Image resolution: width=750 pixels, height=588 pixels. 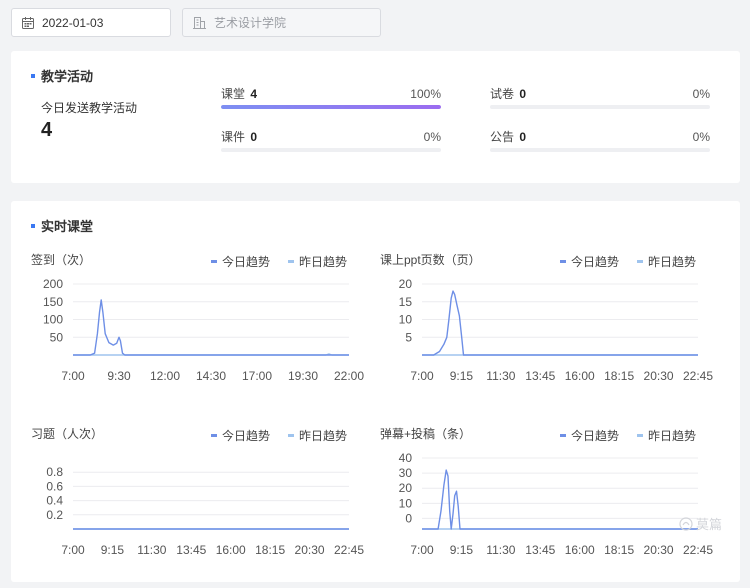 I want to click on watermark: 莫篇, so click(x=700, y=523).